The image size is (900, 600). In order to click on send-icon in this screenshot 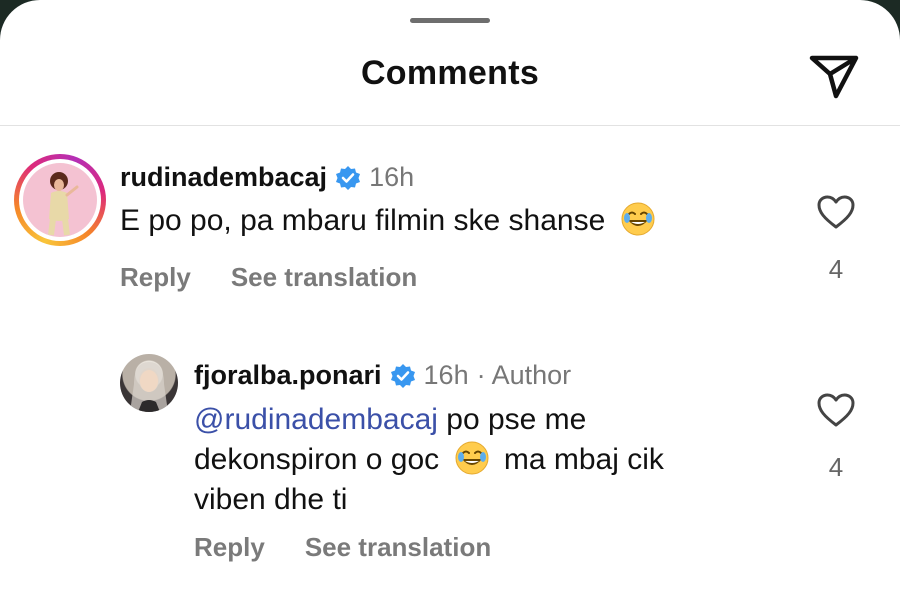, I will do `click(834, 75)`.